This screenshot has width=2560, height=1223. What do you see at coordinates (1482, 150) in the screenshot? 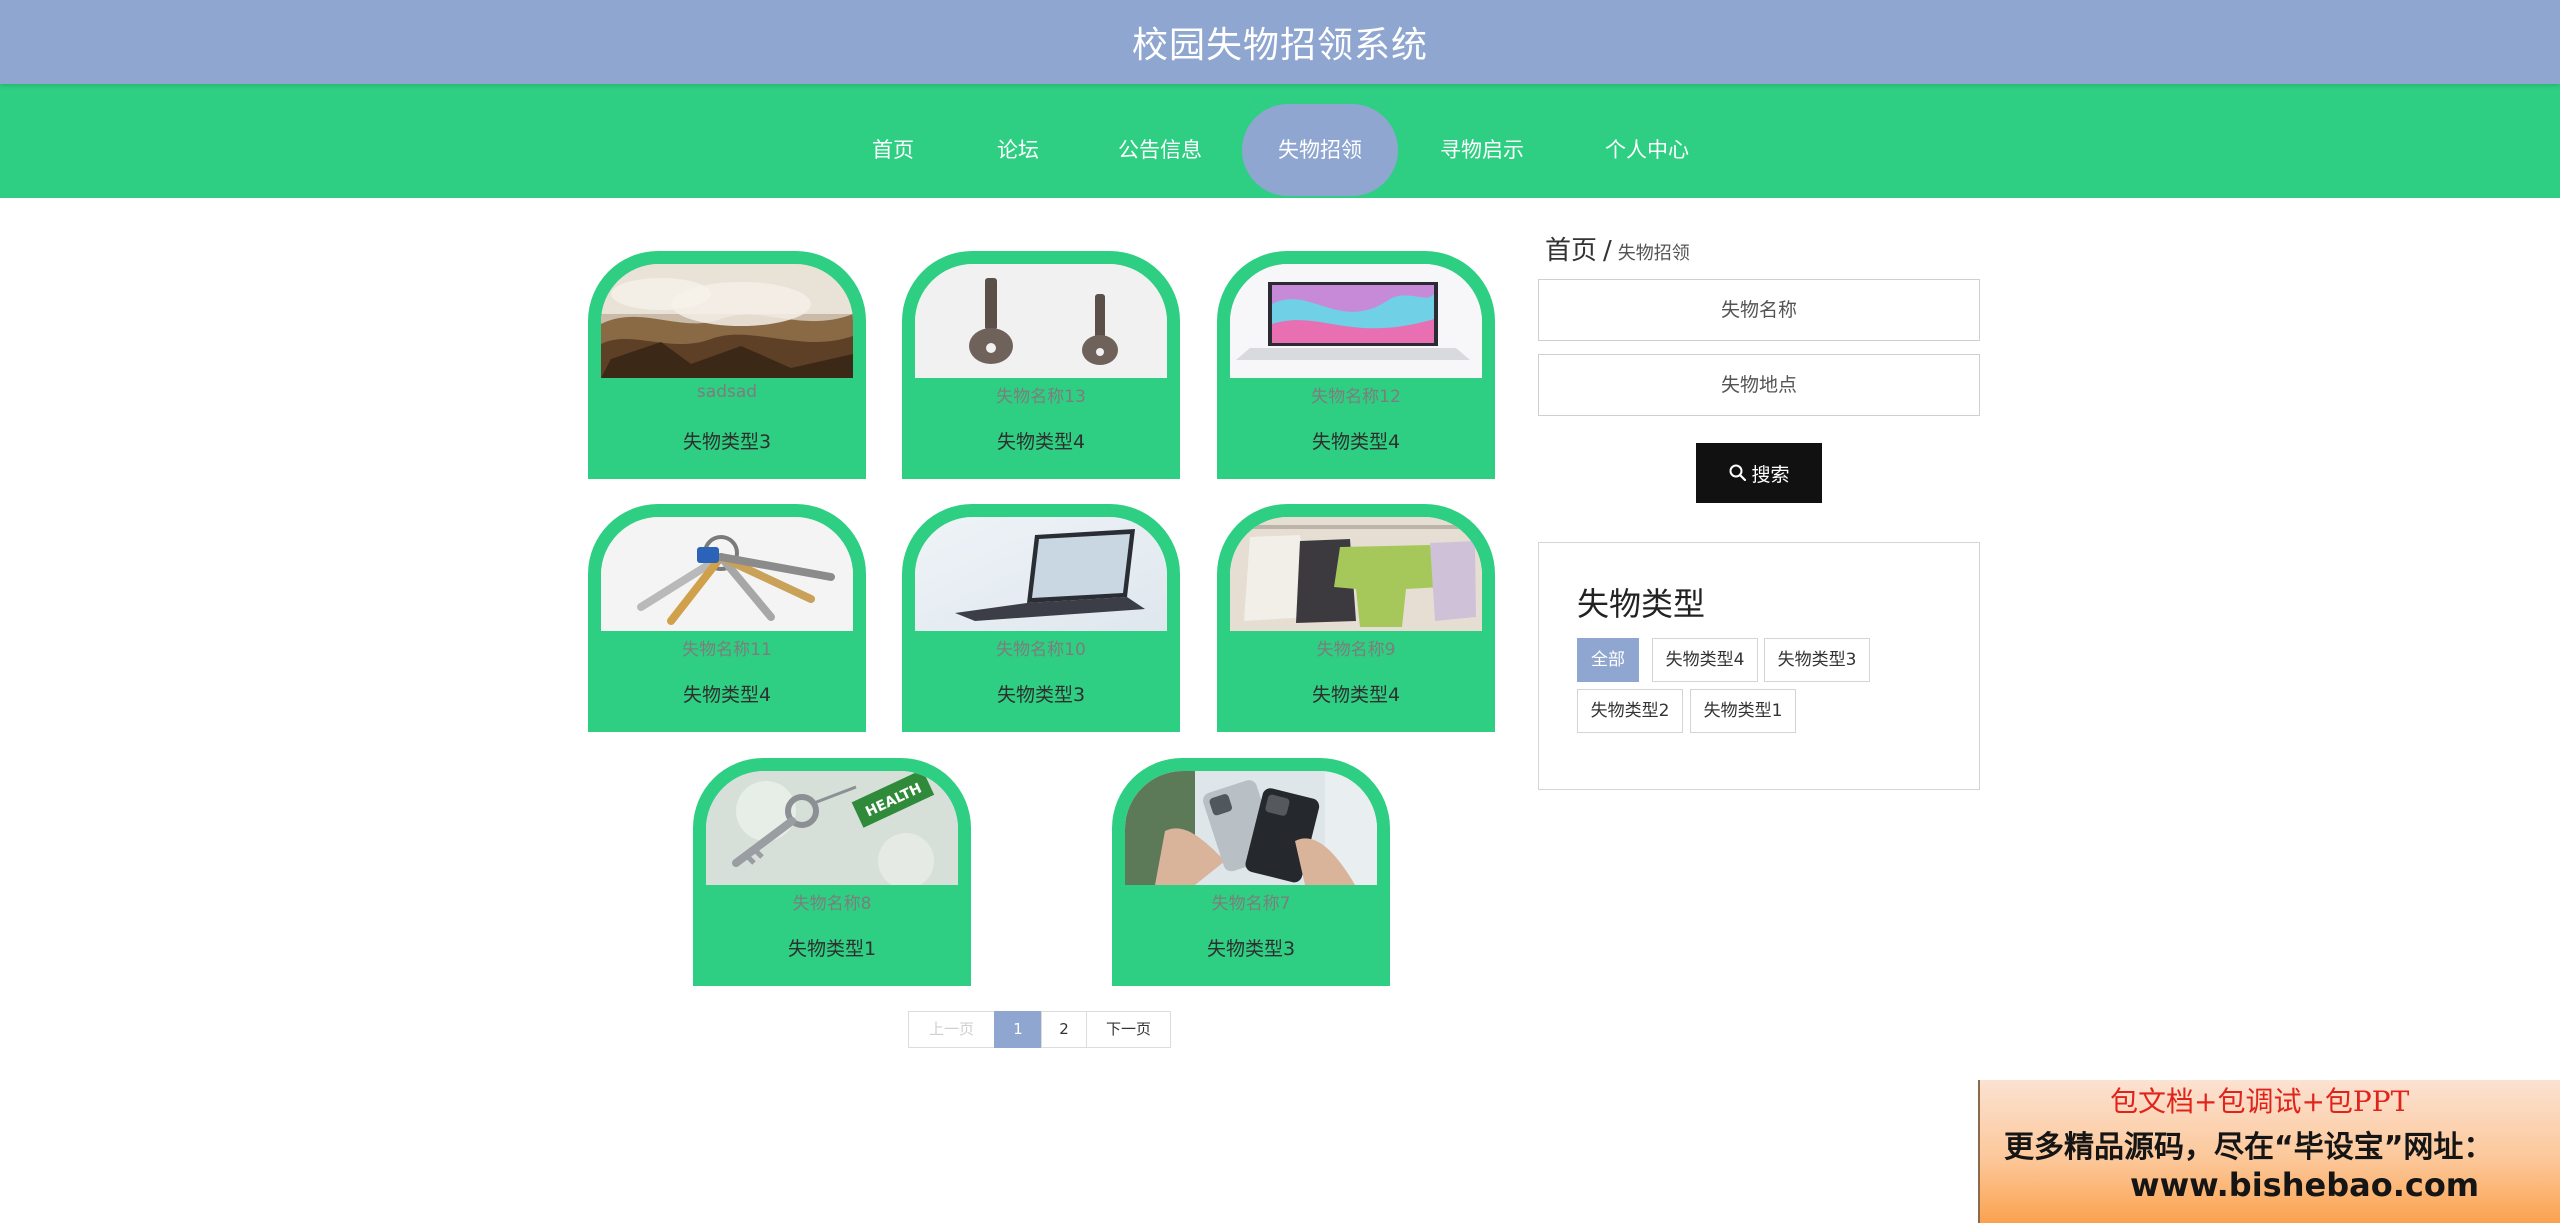
I see `nav-lost-notices: 寻物启示` at bounding box center [1482, 150].